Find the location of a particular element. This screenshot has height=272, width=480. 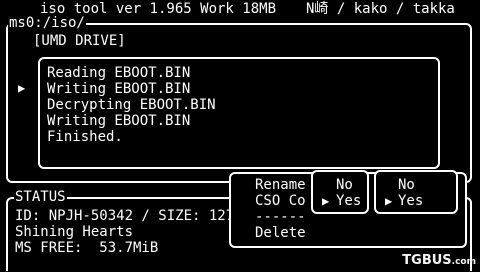

status-label: STATUS is located at coordinates (40, 197).